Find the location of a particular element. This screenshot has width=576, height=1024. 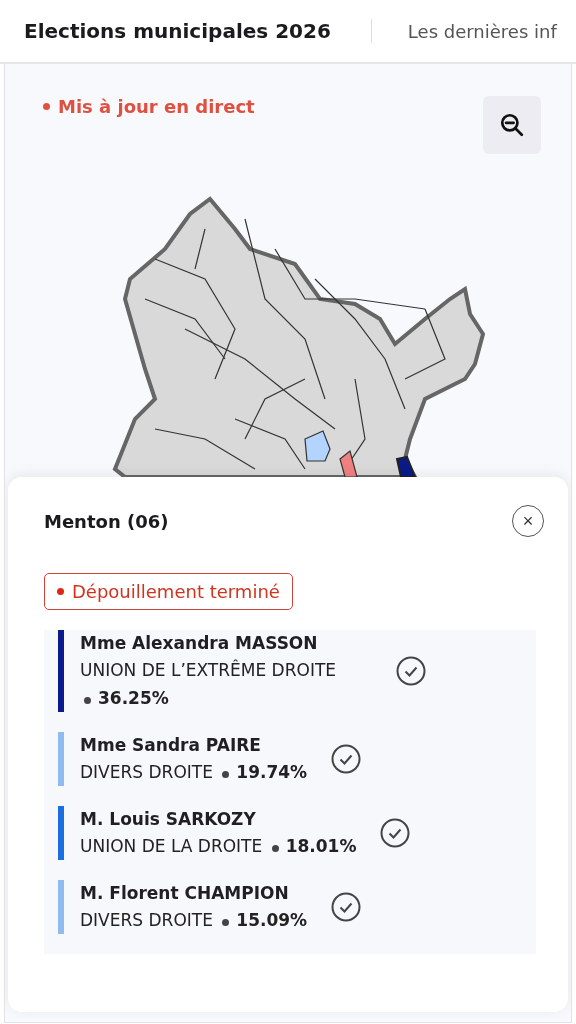

nav-tab: Les dernières inf is located at coordinates (482, 31).